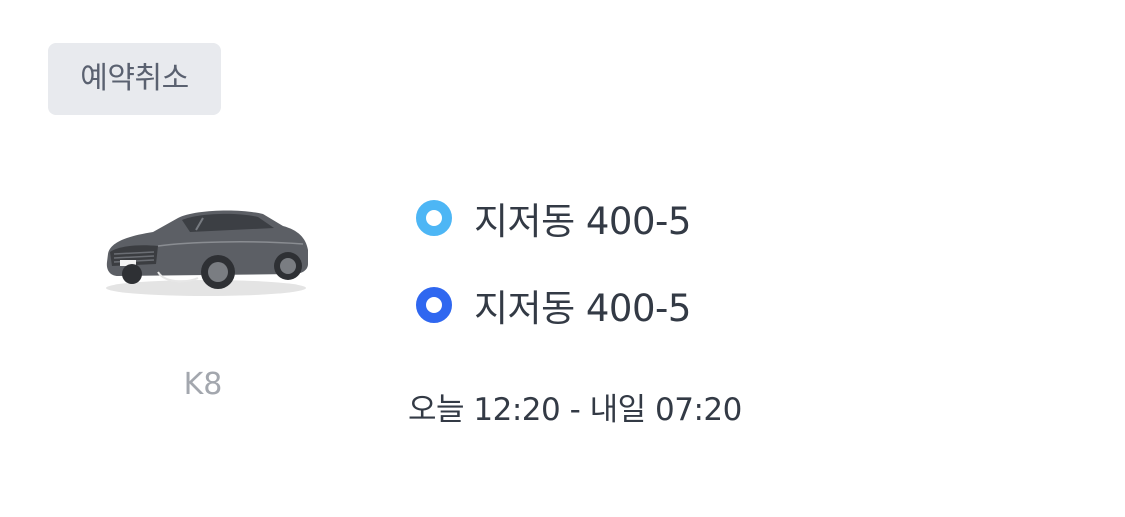 The image size is (1125, 517). What do you see at coordinates (434, 218) in the screenshot?
I see `pickup-marker-icon` at bounding box center [434, 218].